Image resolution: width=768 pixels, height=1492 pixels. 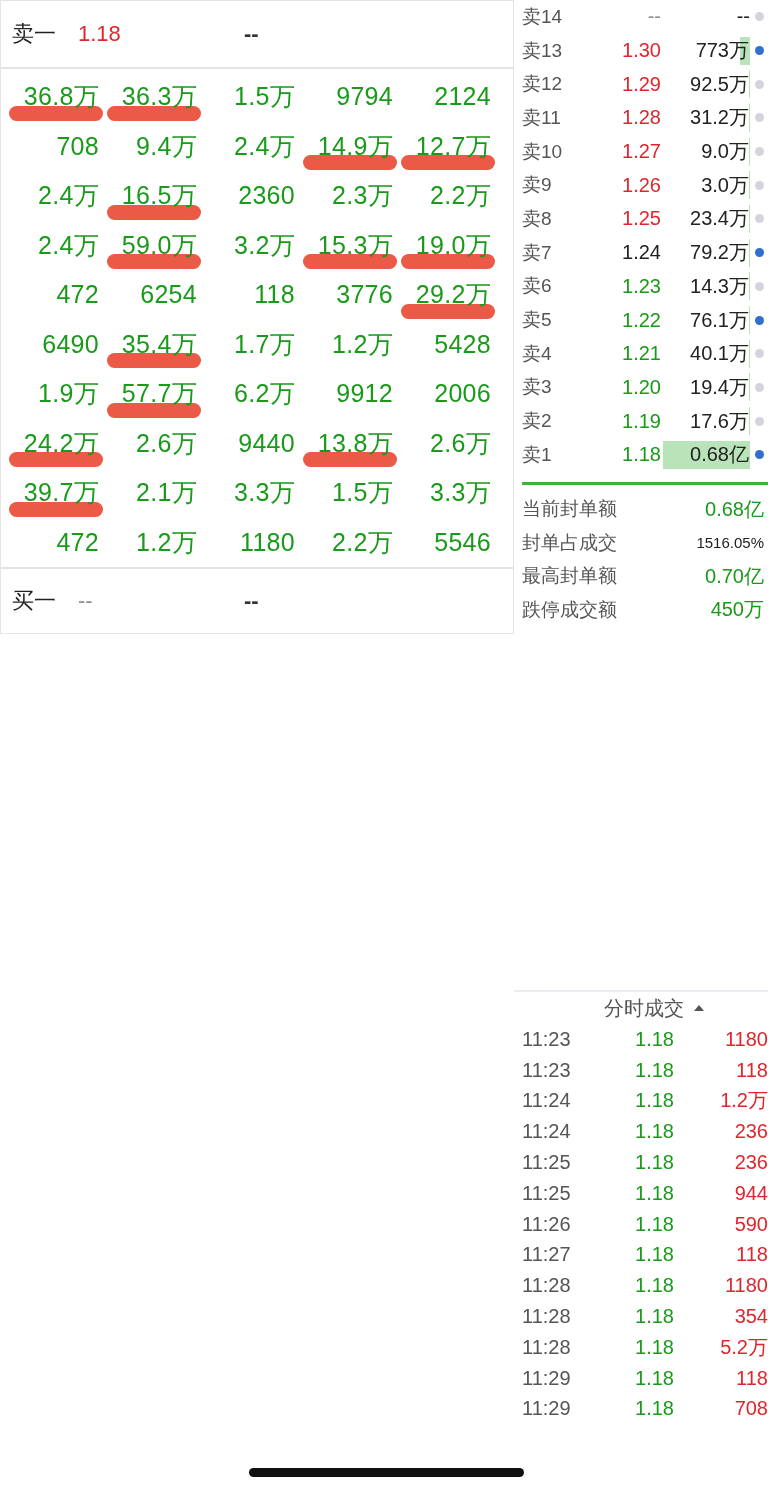 I want to click on quantity-value: 773万, so click(x=722, y=51).